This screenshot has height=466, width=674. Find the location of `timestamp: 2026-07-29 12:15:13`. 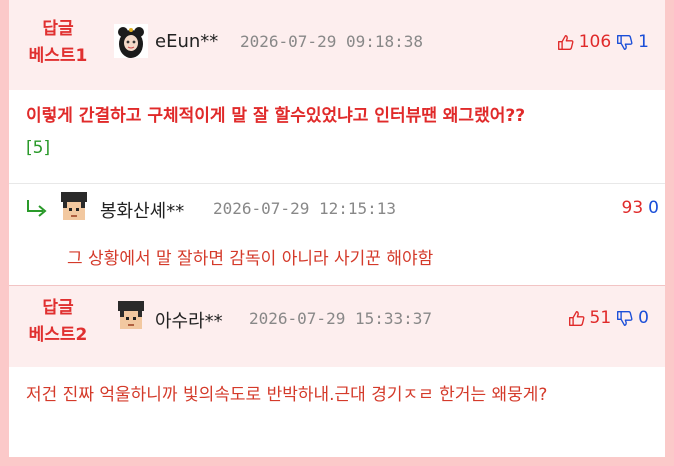

timestamp: 2026-07-29 12:15:13 is located at coordinates (305, 208).